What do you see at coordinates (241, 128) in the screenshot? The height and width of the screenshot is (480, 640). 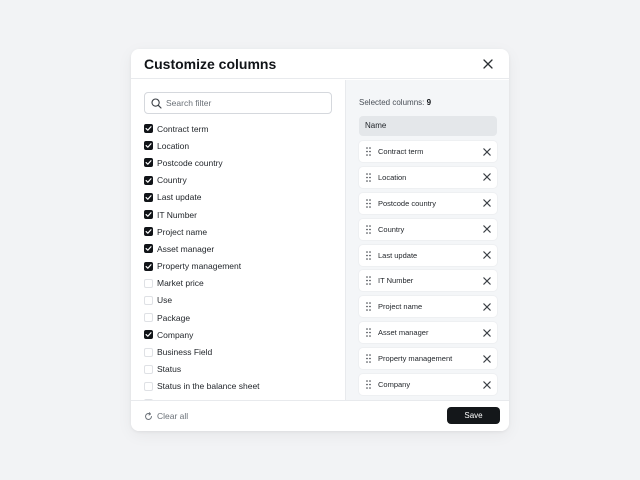 I see `column-option: Contract term` at bounding box center [241, 128].